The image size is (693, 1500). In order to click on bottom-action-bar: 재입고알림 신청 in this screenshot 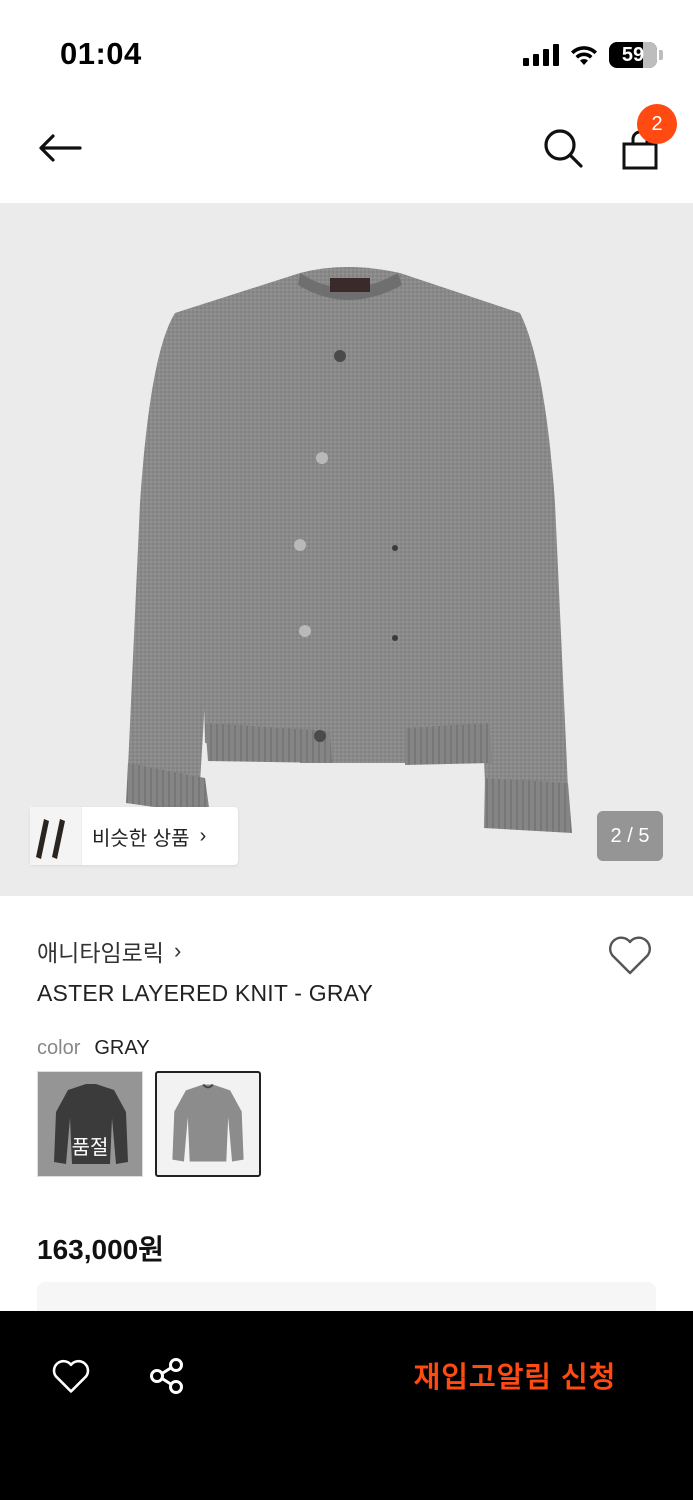, I will do `click(346, 1405)`.